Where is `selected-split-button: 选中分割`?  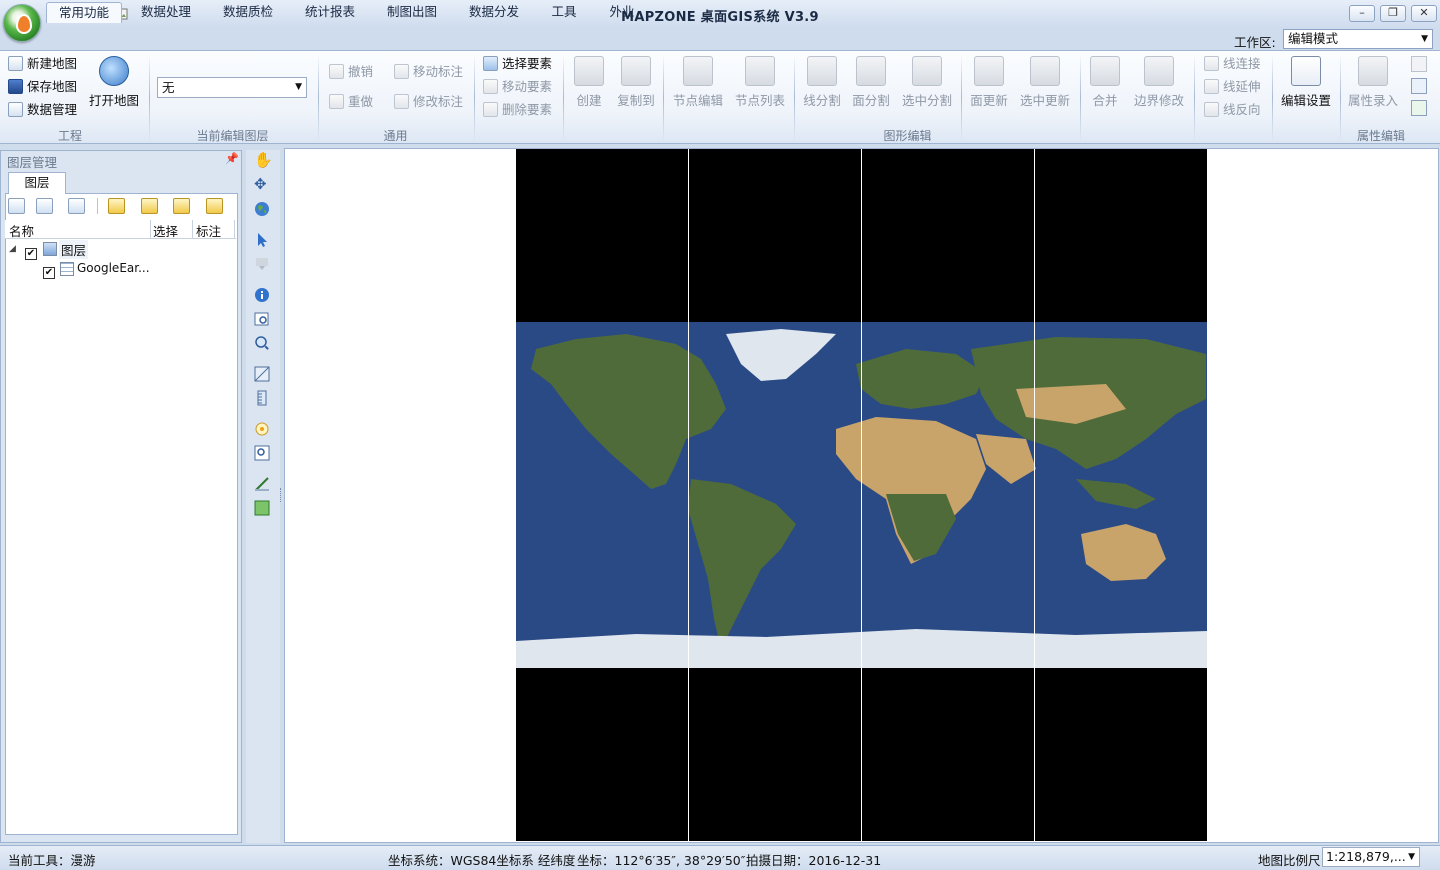 selected-split-button: 选中分割 is located at coordinates (927, 82).